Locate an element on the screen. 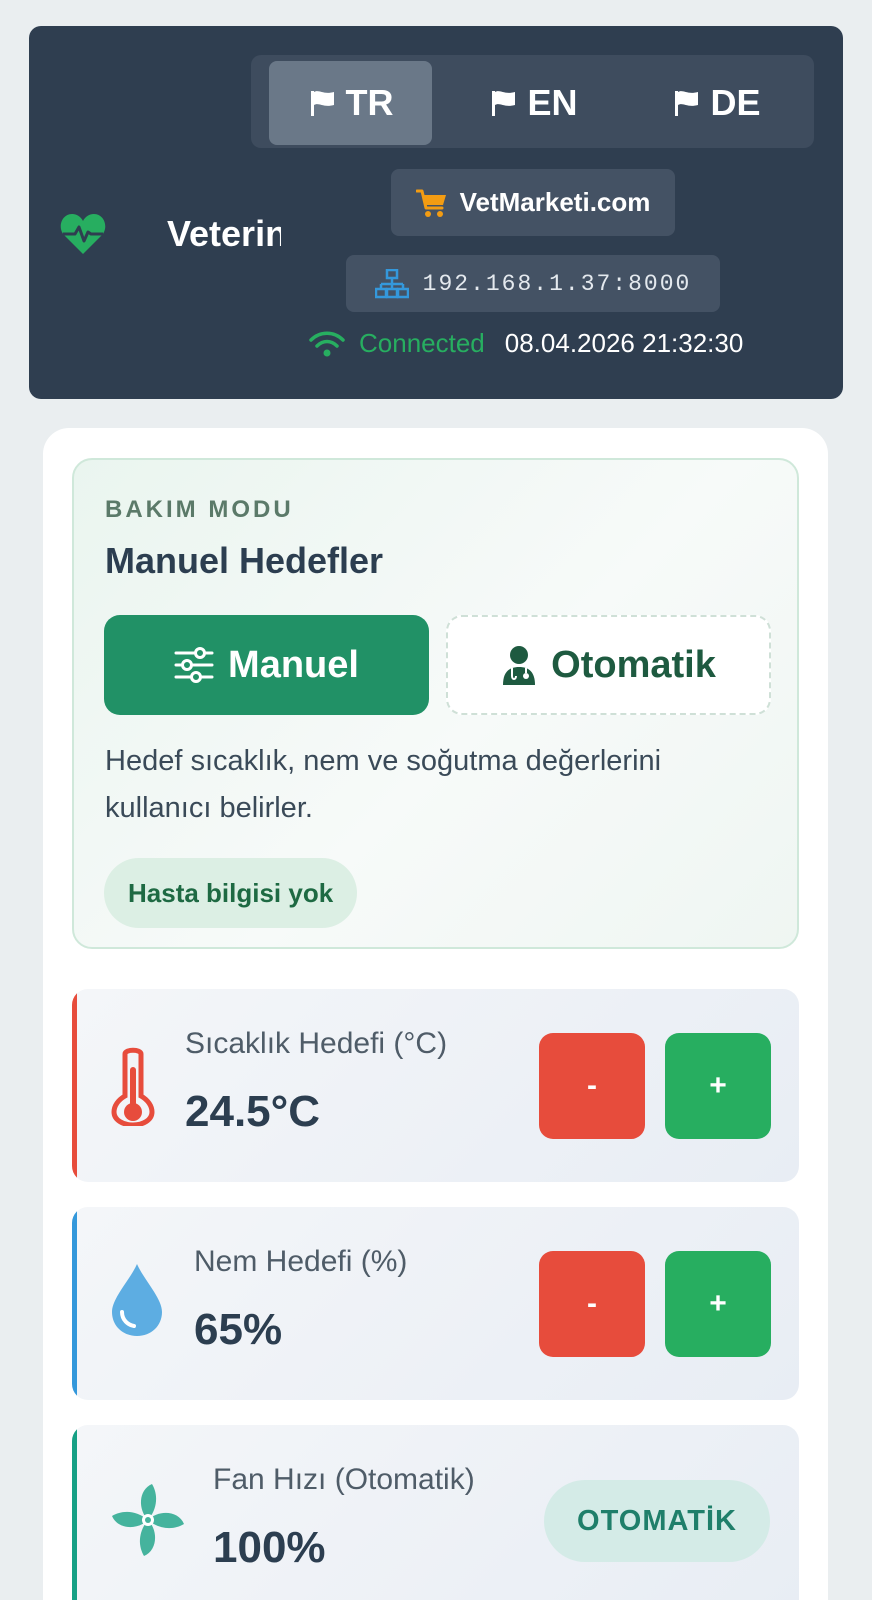 This screenshot has width=872, height=1600. temperature-label: Sıcaklık Hedefi (°C) is located at coordinates (316, 1043).